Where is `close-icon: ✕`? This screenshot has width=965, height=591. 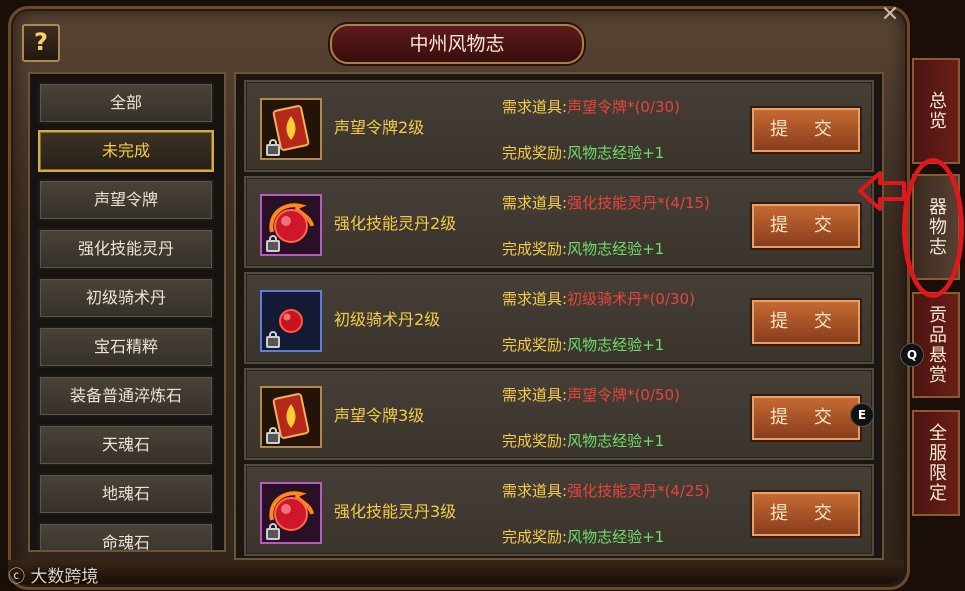 close-icon: ✕ is located at coordinates (890, 14).